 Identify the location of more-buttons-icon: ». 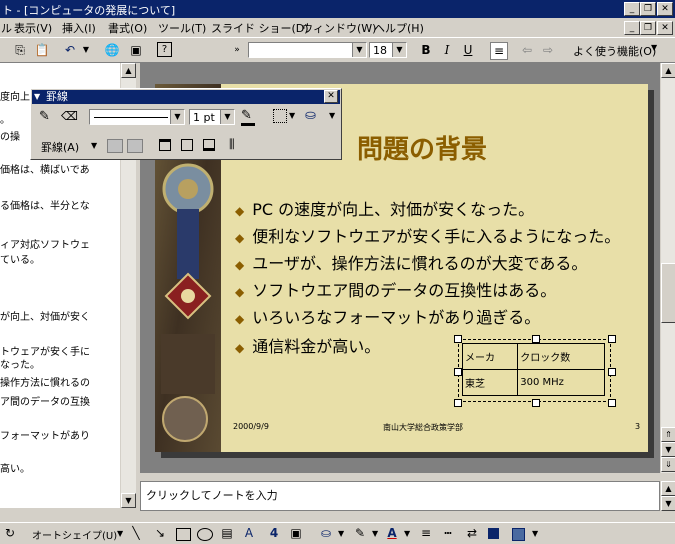
(237, 50).